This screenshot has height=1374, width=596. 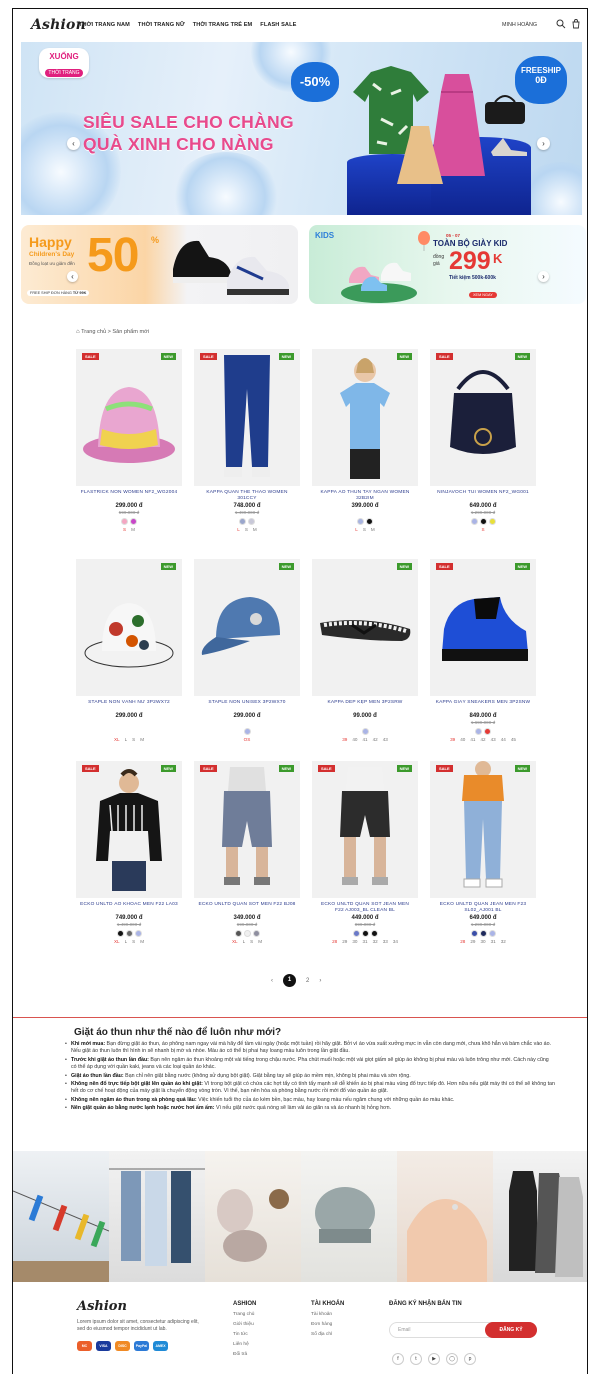 I want to click on footer-link: Giới thiệu, so click(x=244, y=1324).